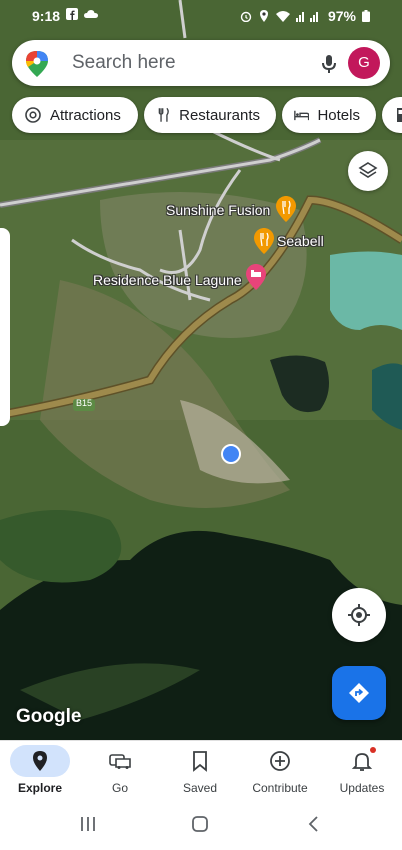 This screenshot has width=402, height=850. I want to click on layers-button, so click(368, 171).